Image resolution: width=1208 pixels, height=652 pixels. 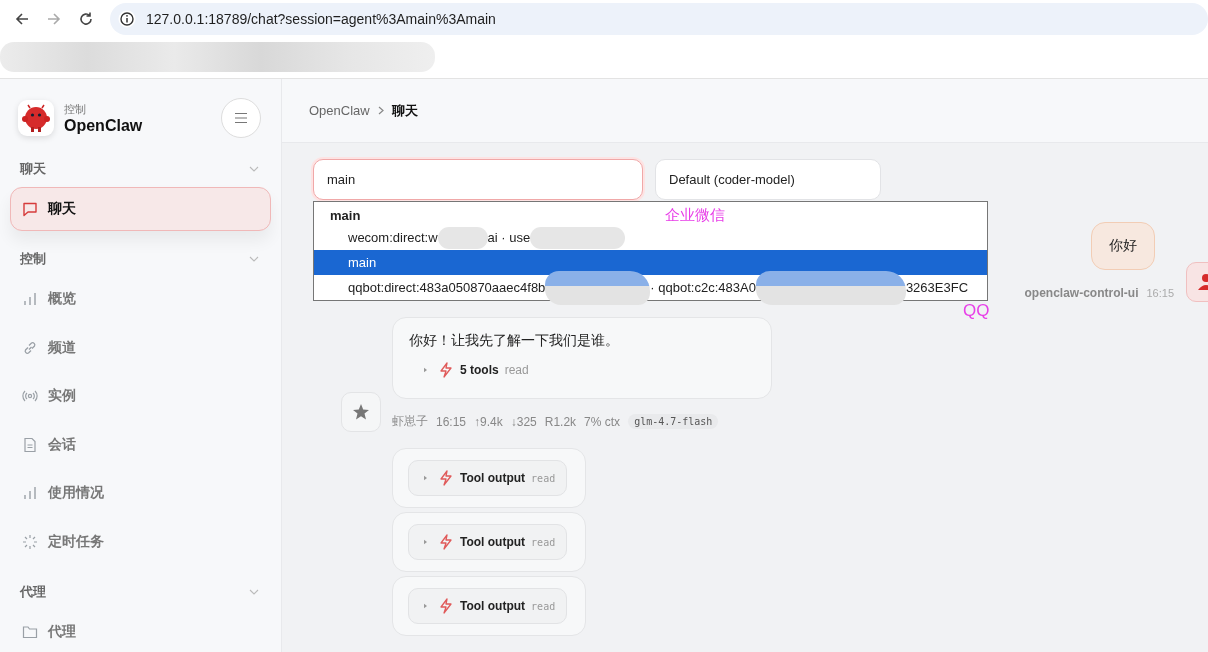 I want to click on token-stat: 7% ctx, so click(x=602, y=421).